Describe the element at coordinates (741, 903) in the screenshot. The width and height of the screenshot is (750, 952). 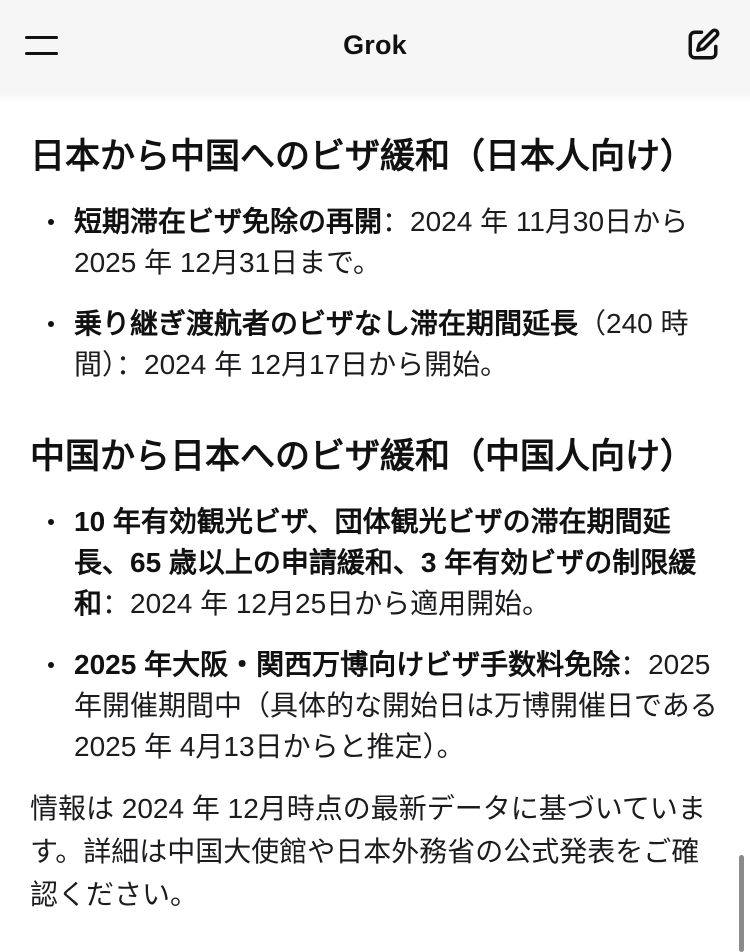
I see `scrollbar-thumb` at that location.